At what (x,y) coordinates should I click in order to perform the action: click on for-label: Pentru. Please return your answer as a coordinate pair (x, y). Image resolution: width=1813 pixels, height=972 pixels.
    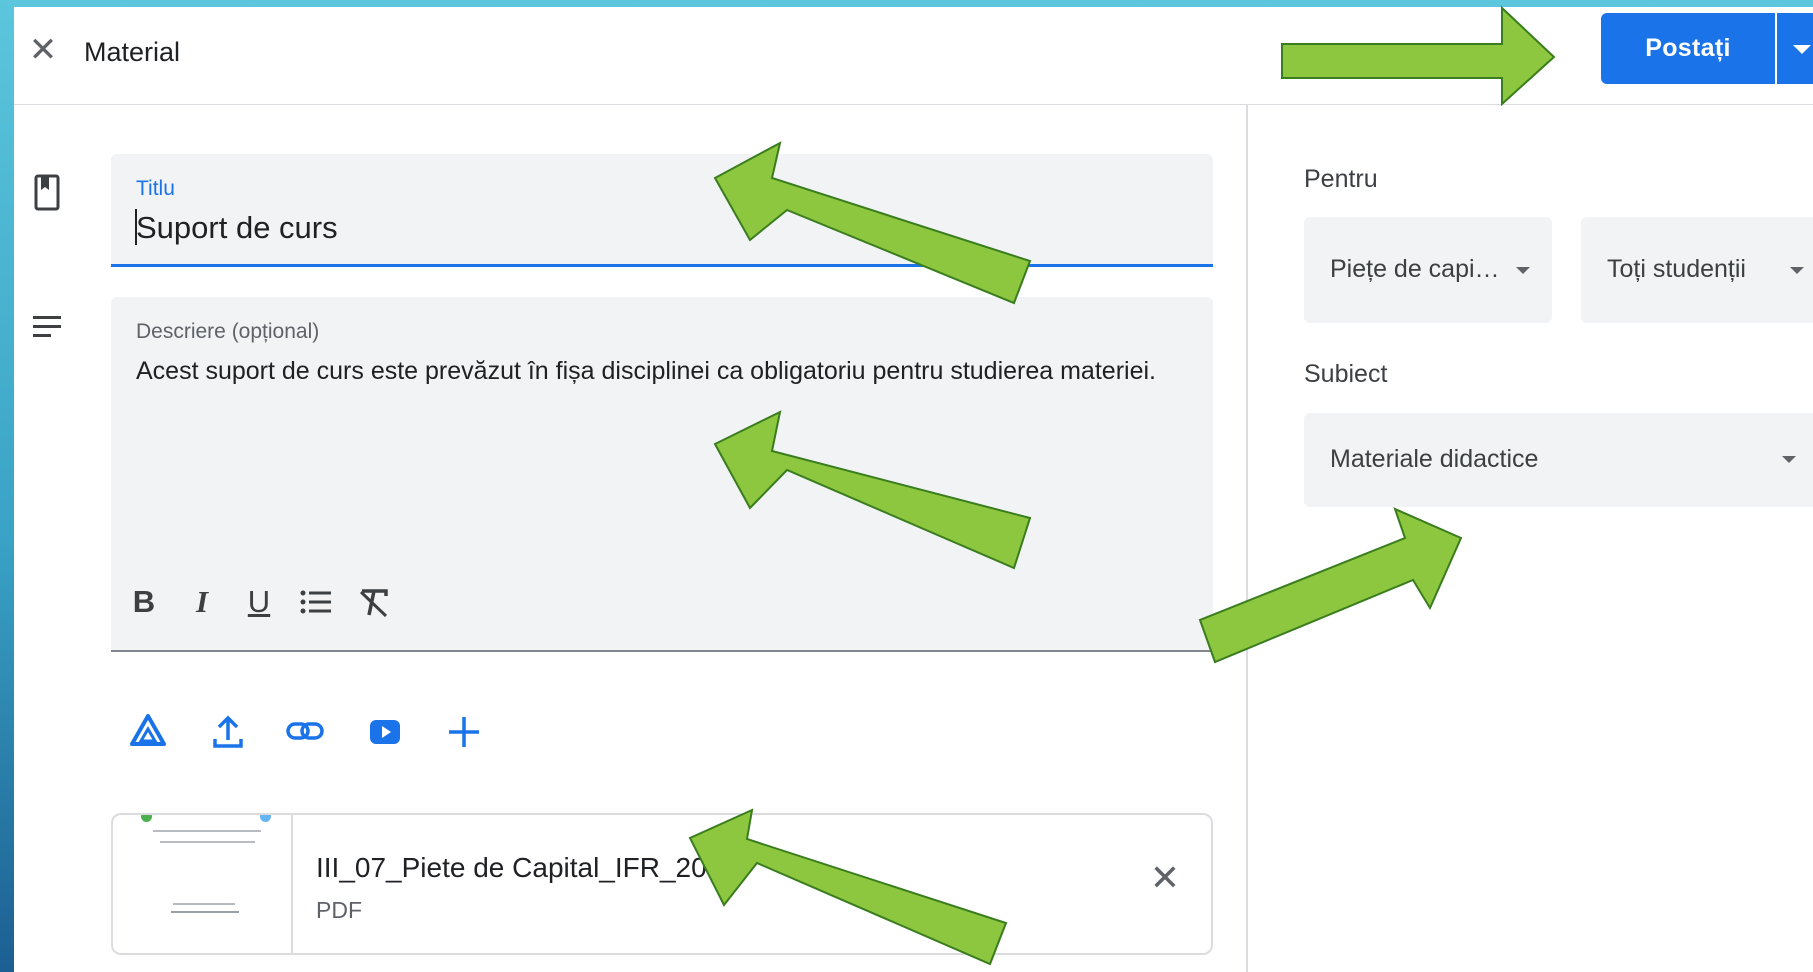
    Looking at the image, I should click on (1341, 179).